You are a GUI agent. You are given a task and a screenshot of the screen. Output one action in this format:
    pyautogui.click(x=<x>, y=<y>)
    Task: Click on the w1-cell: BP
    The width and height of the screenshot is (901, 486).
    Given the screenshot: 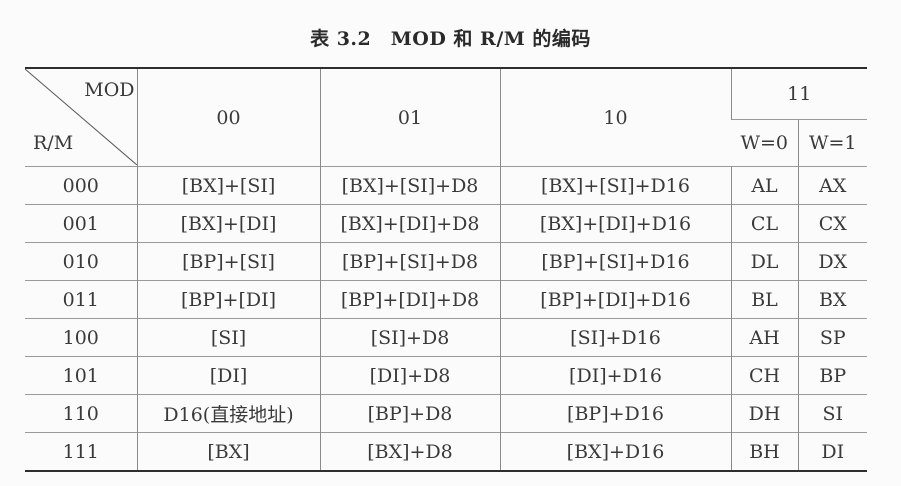 What is the action you would take?
    pyautogui.click(x=832, y=375)
    